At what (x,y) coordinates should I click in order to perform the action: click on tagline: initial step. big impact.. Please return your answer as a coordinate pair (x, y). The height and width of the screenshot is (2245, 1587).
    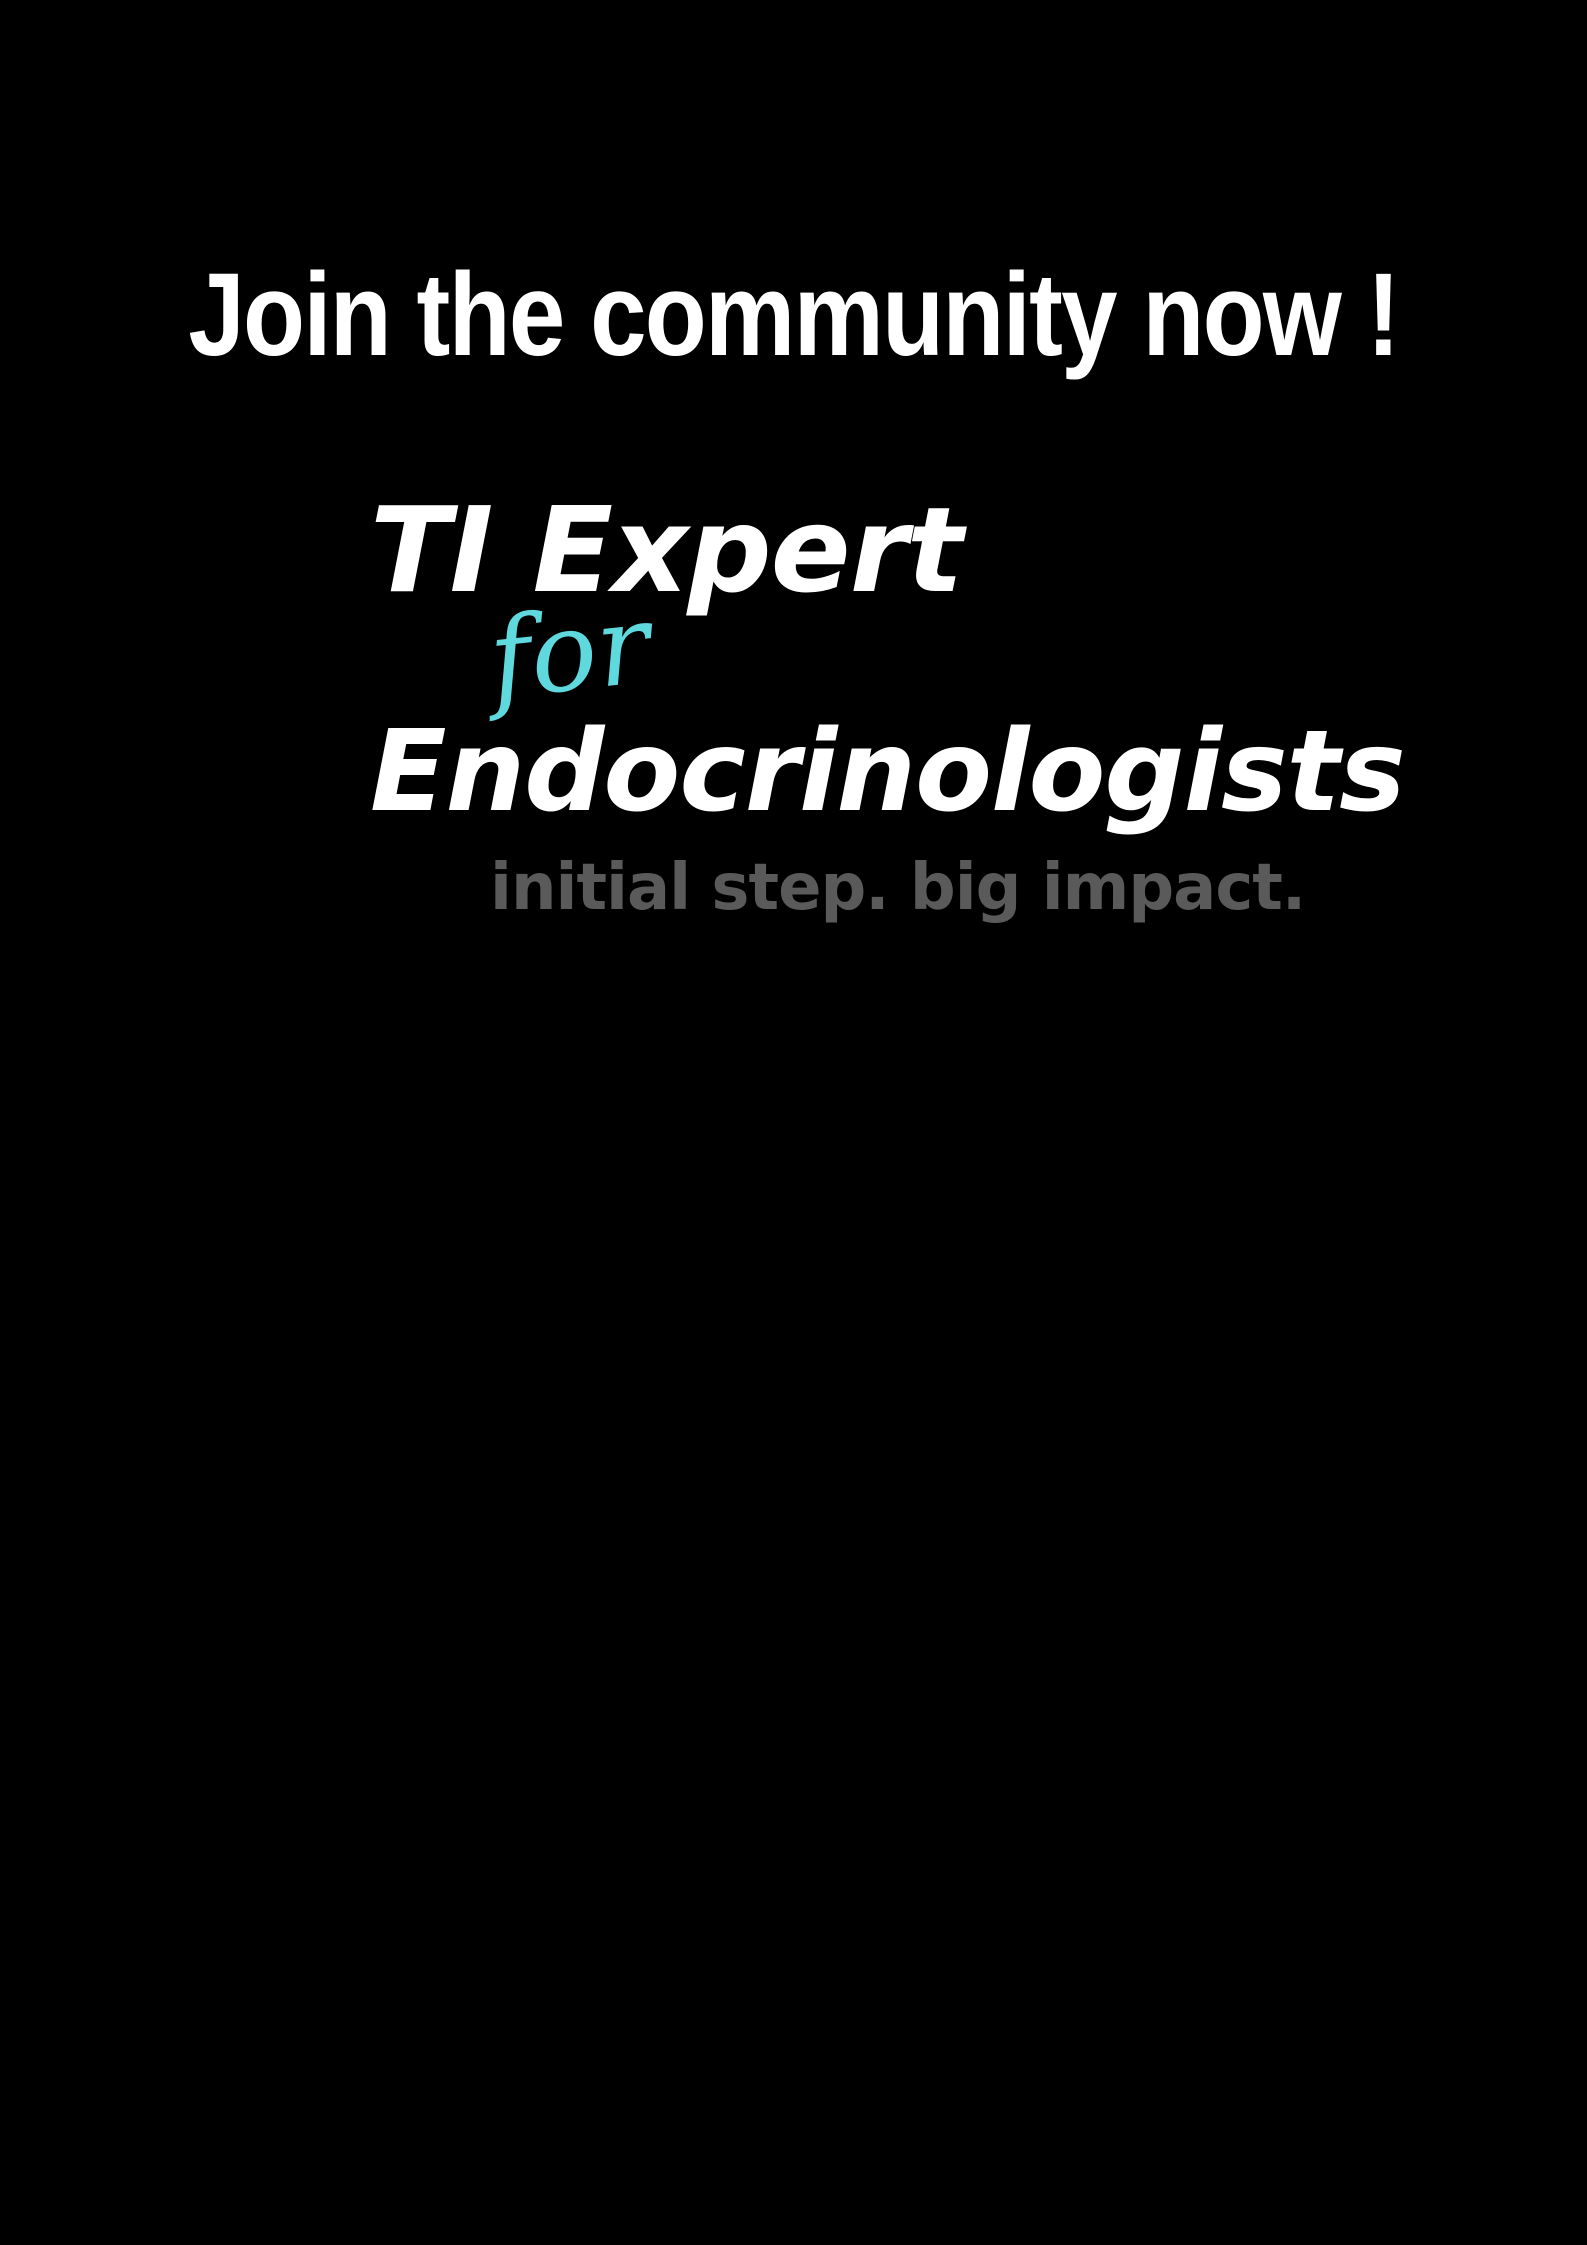
    Looking at the image, I should click on (898, 888).